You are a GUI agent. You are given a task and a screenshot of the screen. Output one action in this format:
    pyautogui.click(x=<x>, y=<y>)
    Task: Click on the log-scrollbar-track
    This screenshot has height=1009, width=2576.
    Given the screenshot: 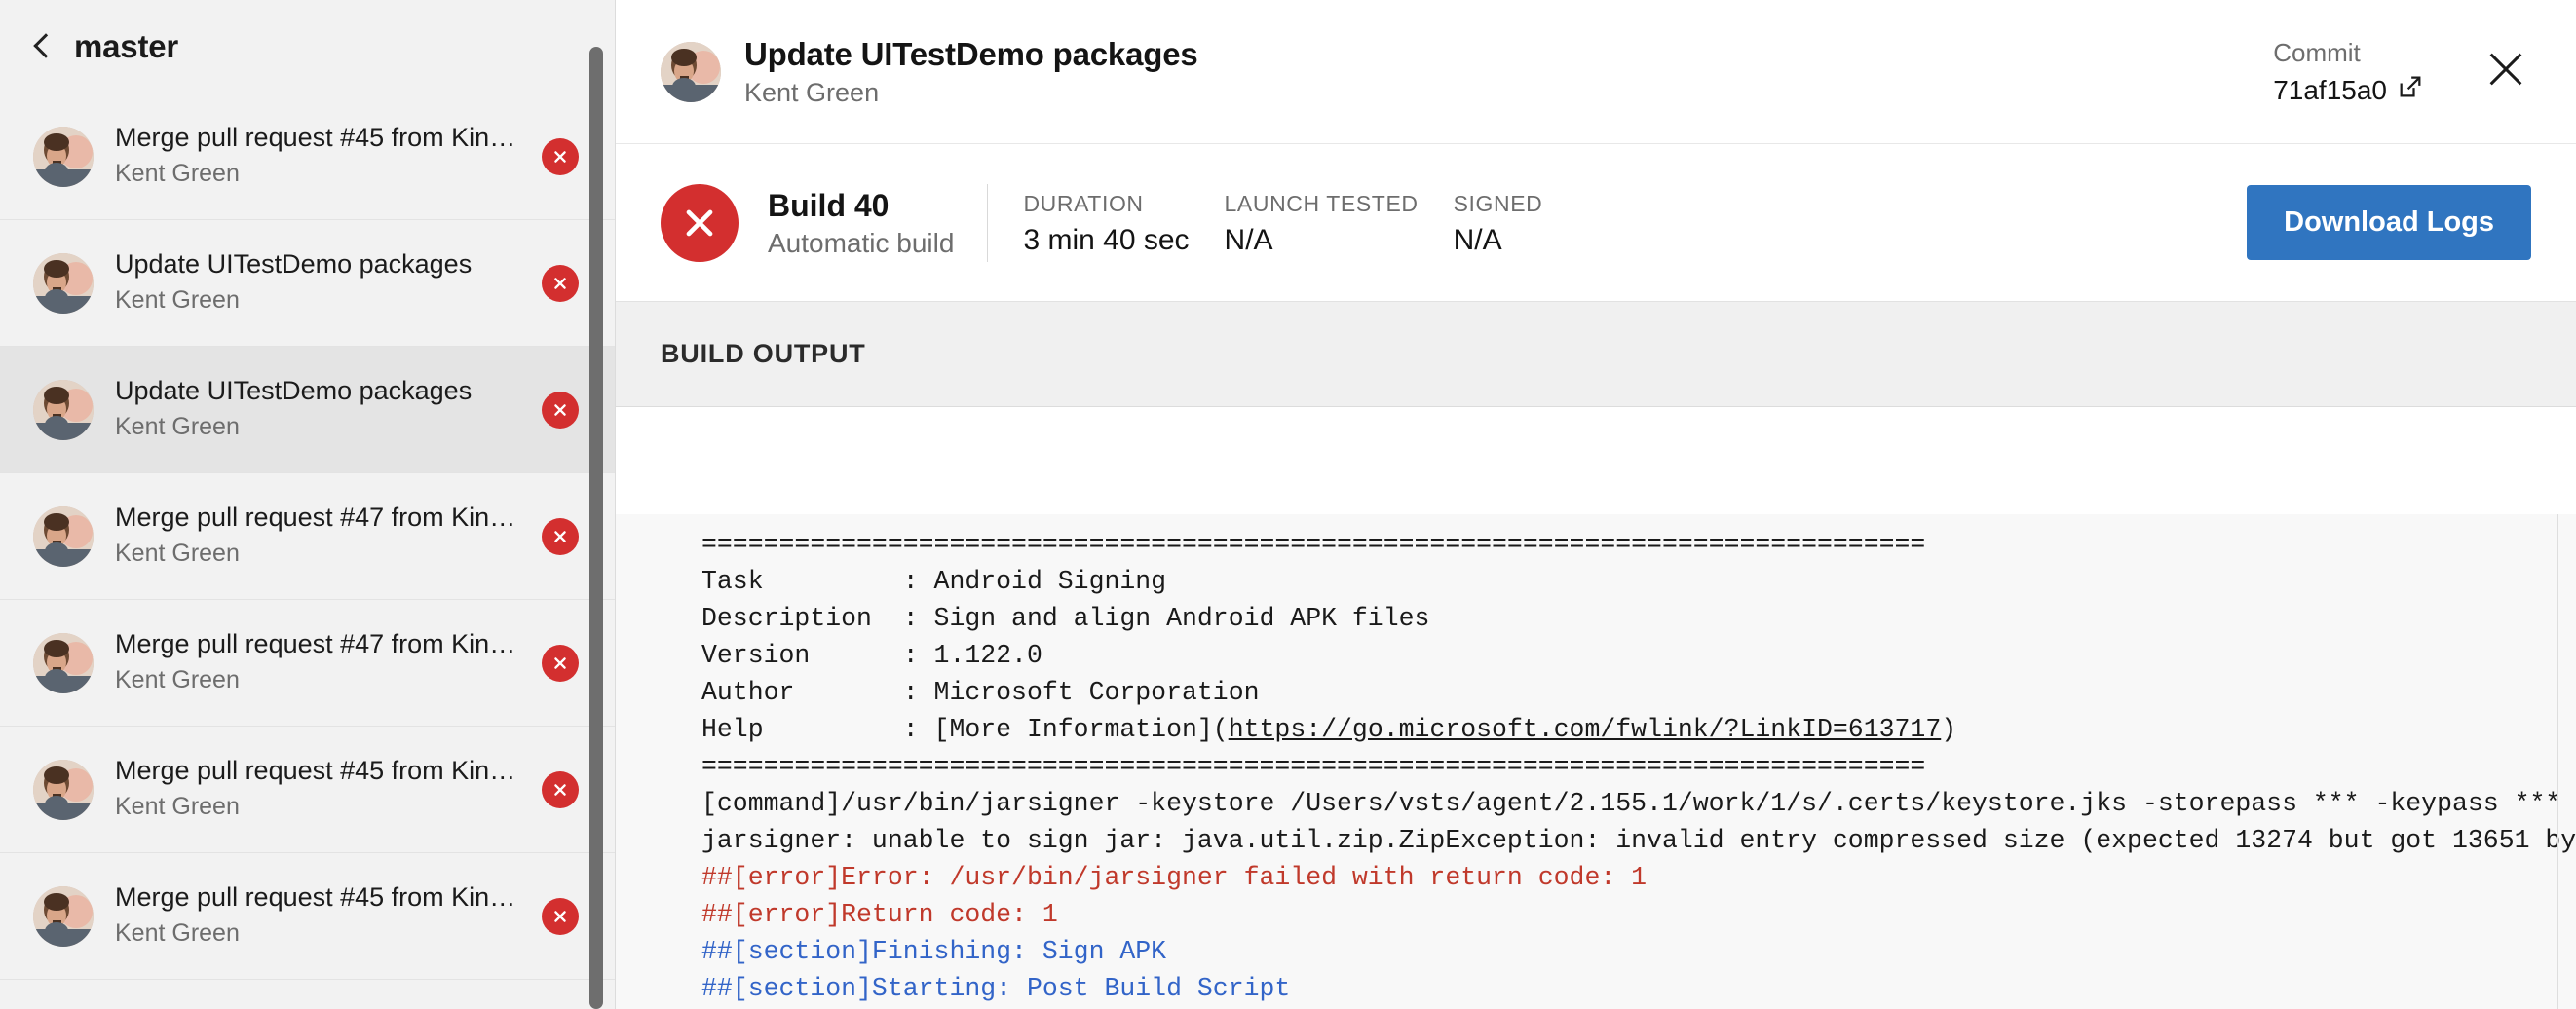 What is the action you would take?
    pyautogui.click(x=2557, y=761)
    